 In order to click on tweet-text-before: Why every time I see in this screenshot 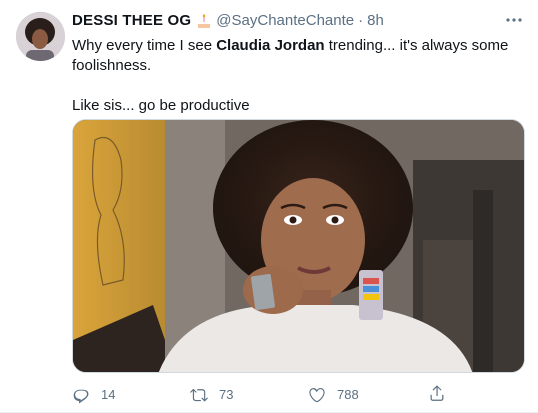, I will do `click(144, 45)`.